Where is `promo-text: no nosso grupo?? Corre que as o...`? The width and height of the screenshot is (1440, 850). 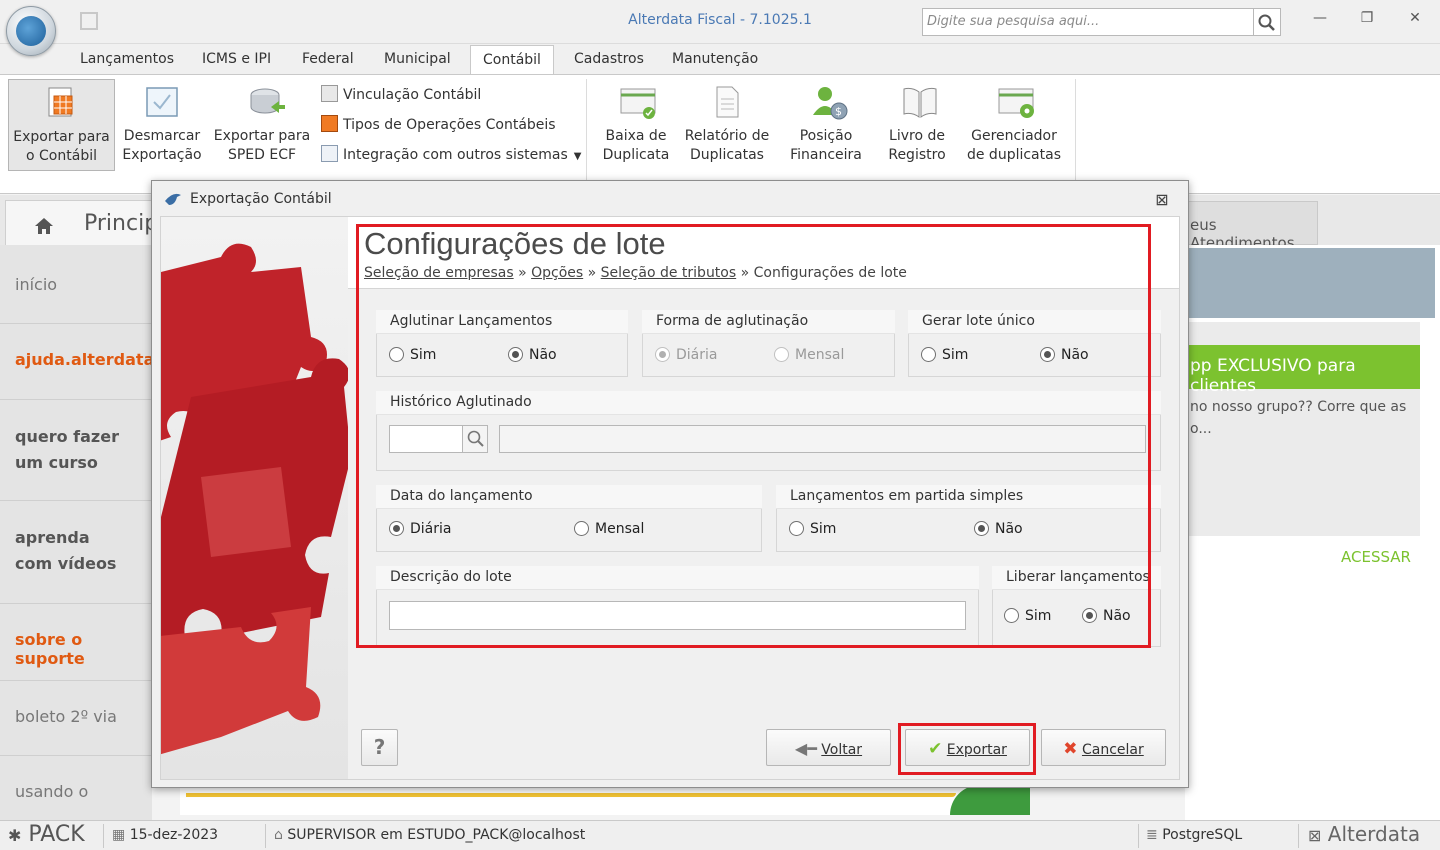 promo-text: no nosso grupo?? Corre que as o... is located at coordinates (1298, 418).